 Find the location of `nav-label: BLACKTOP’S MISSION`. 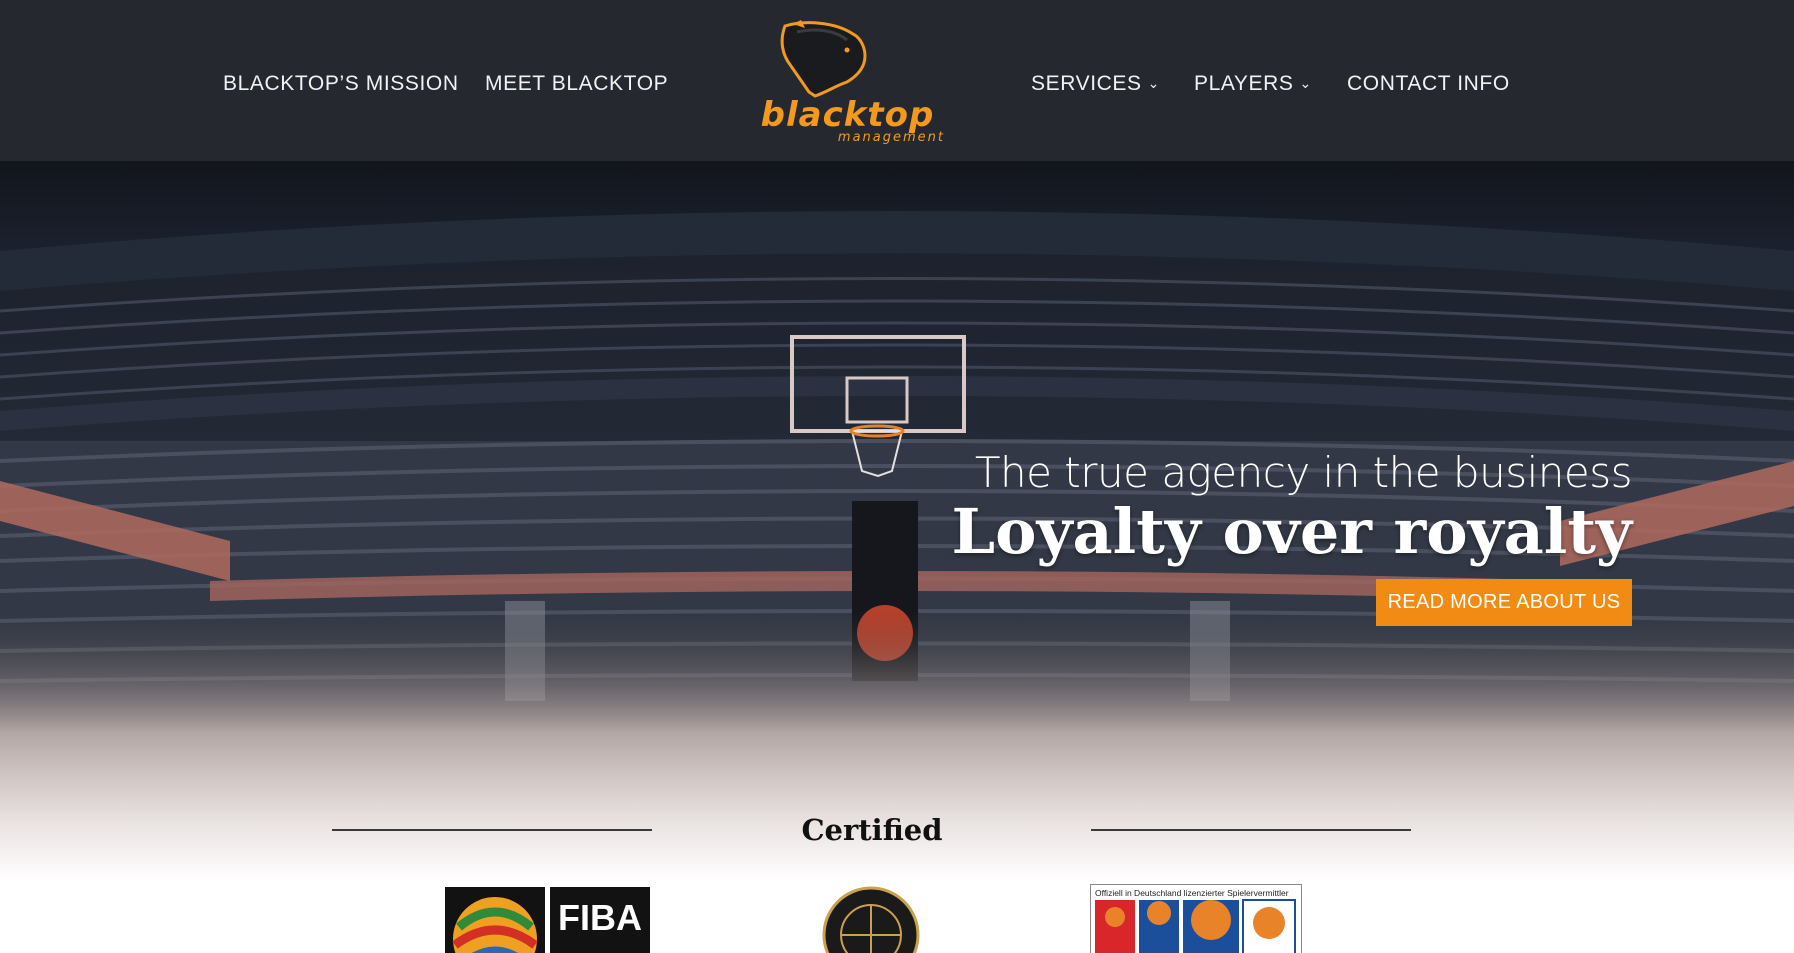

nav-label: BLACKTOP’S MISSION is located at coordinates (341, 83).